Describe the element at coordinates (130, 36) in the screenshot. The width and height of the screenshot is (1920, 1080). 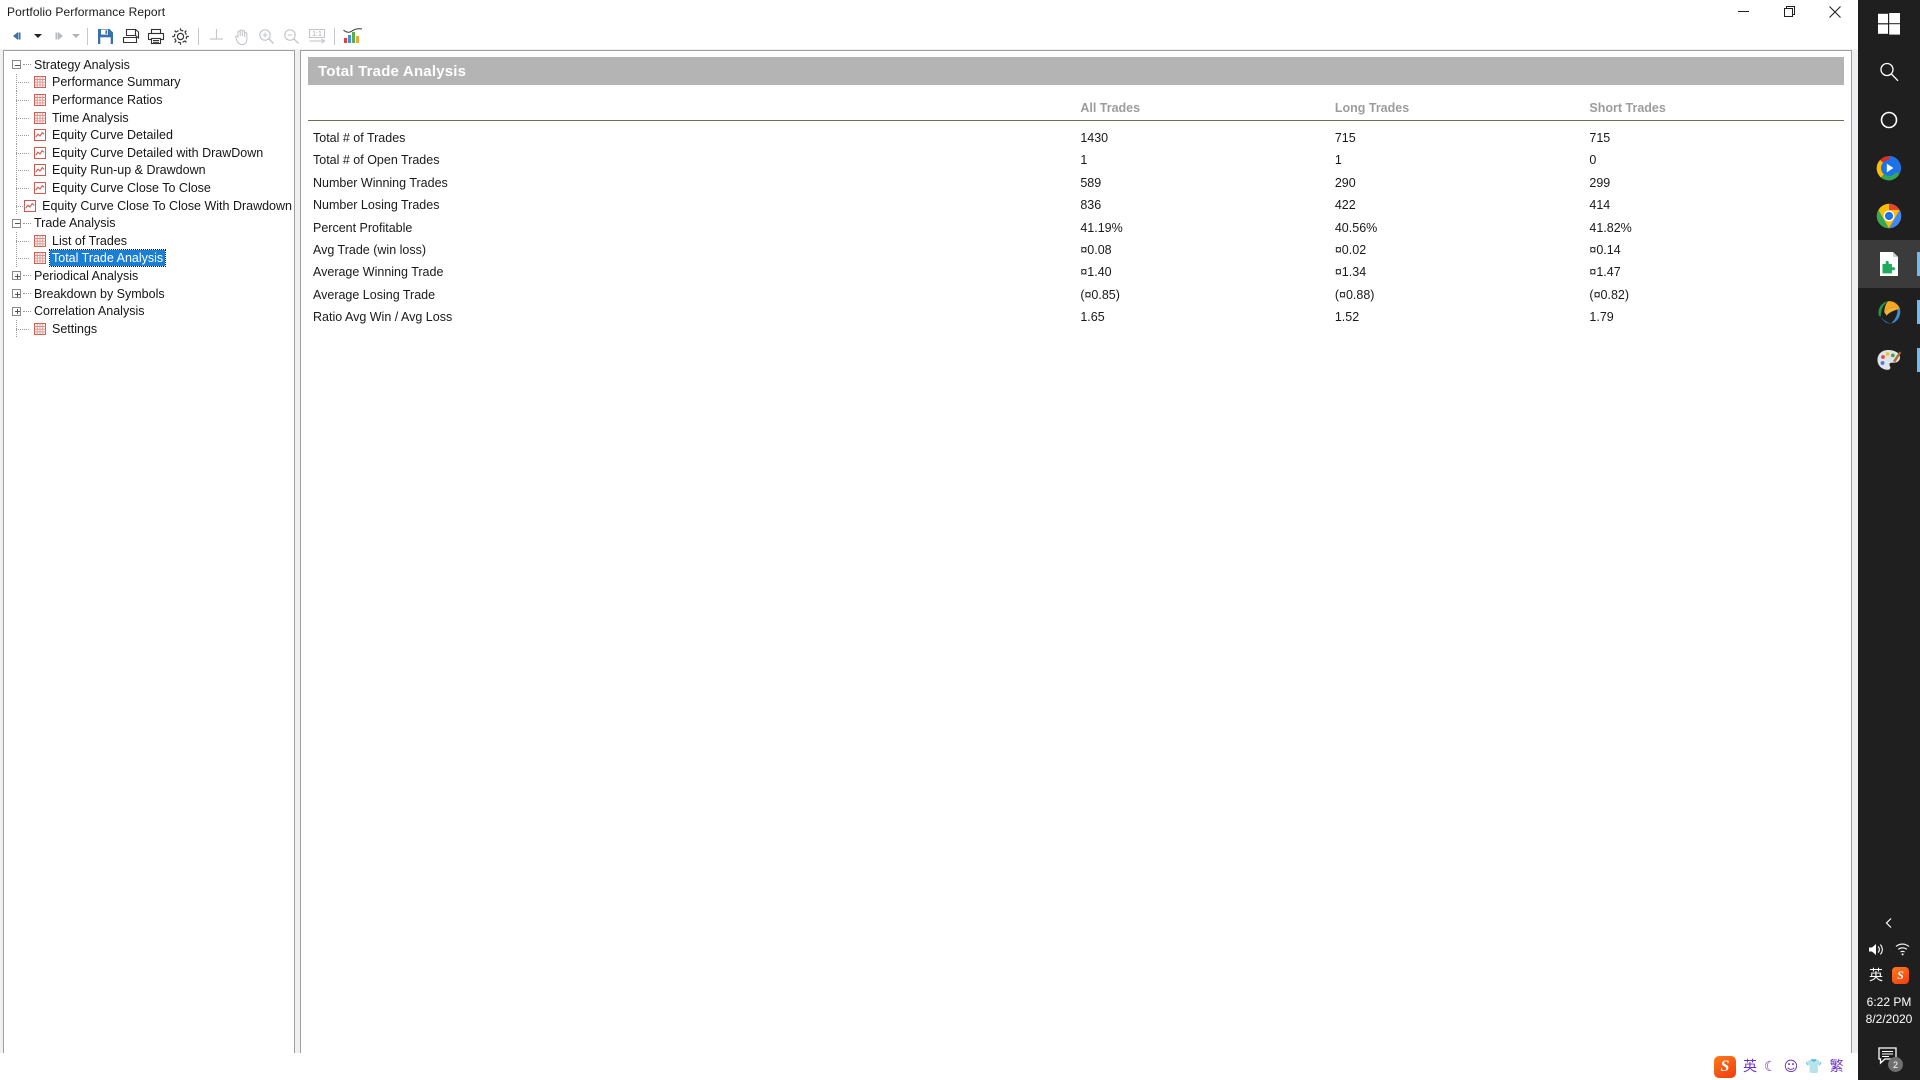
I see `export-document-button` at that location.